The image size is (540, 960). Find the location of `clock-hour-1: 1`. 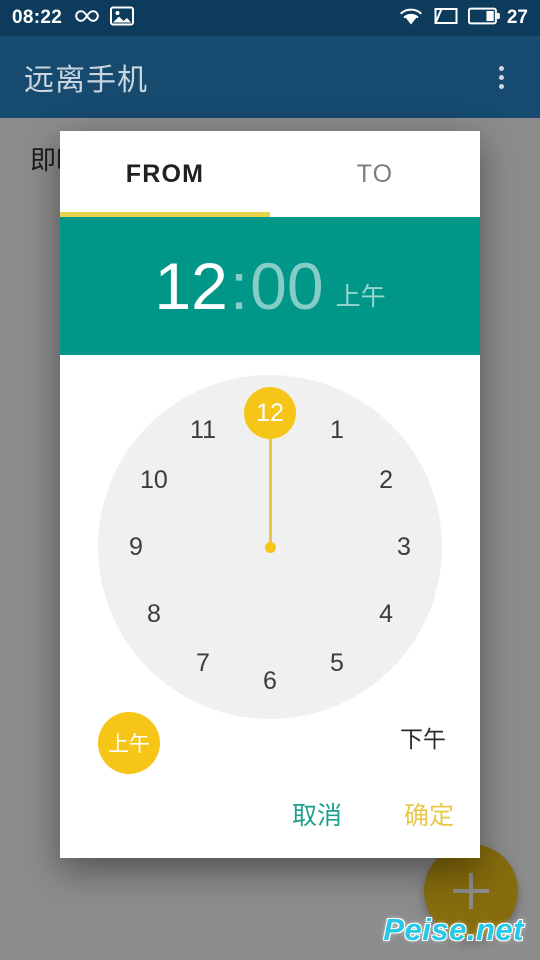

clock-hour-1: 1 is located at coordinates (337, 431).